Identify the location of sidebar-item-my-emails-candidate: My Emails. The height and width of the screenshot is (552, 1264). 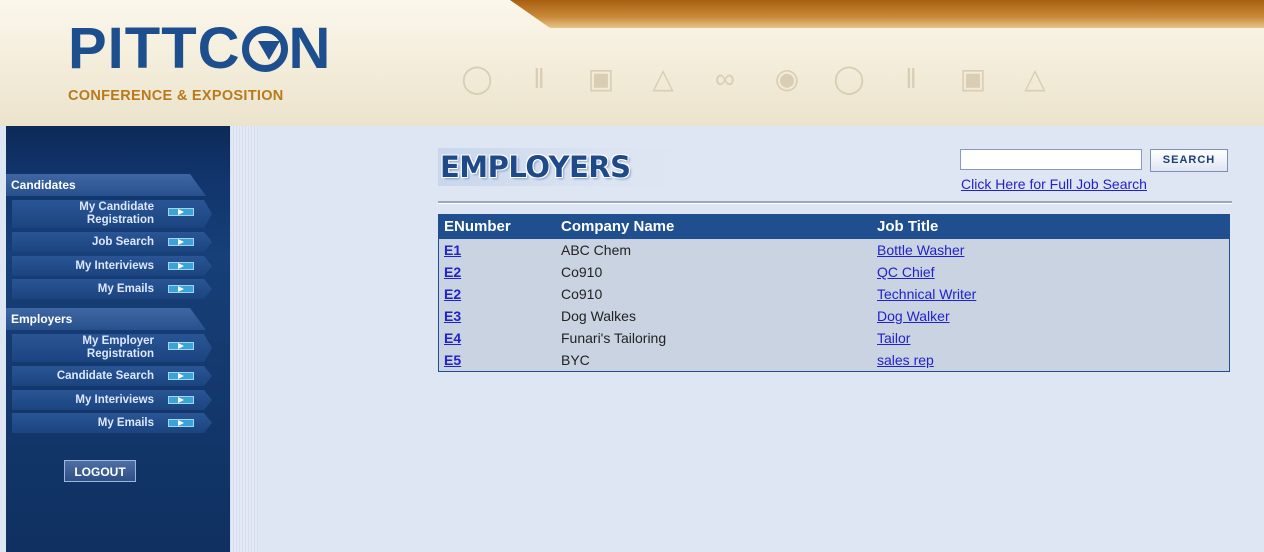
(112, 289).